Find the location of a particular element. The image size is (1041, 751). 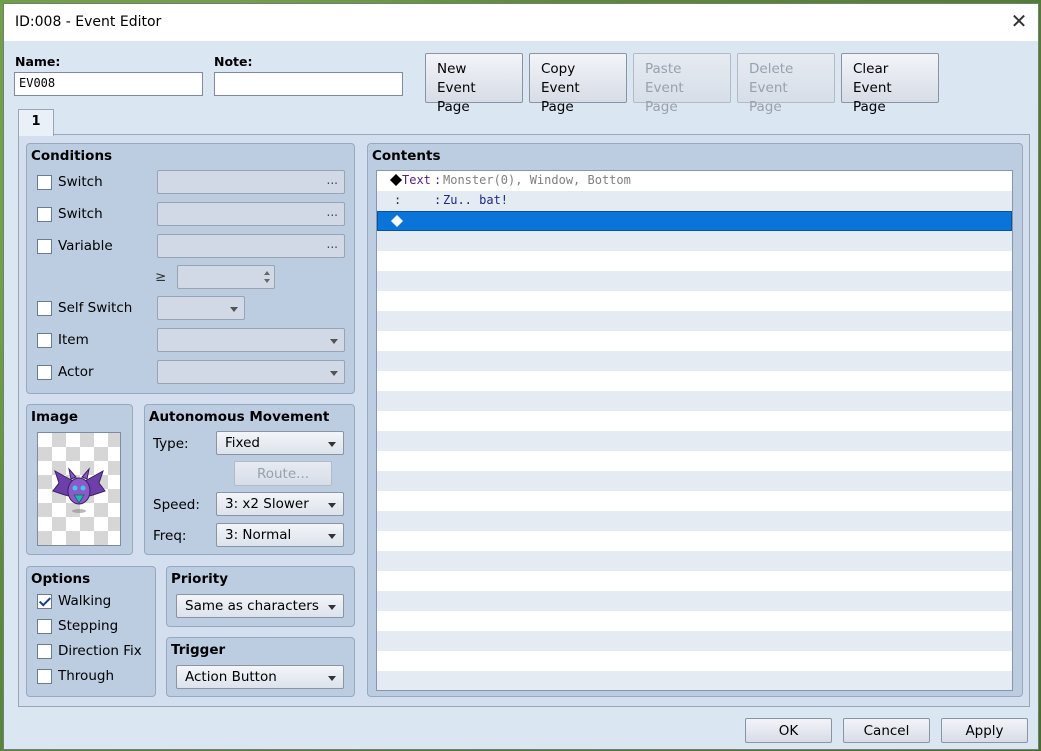

priority-group: Priority Same as characters is located at coordinates (260, 596).